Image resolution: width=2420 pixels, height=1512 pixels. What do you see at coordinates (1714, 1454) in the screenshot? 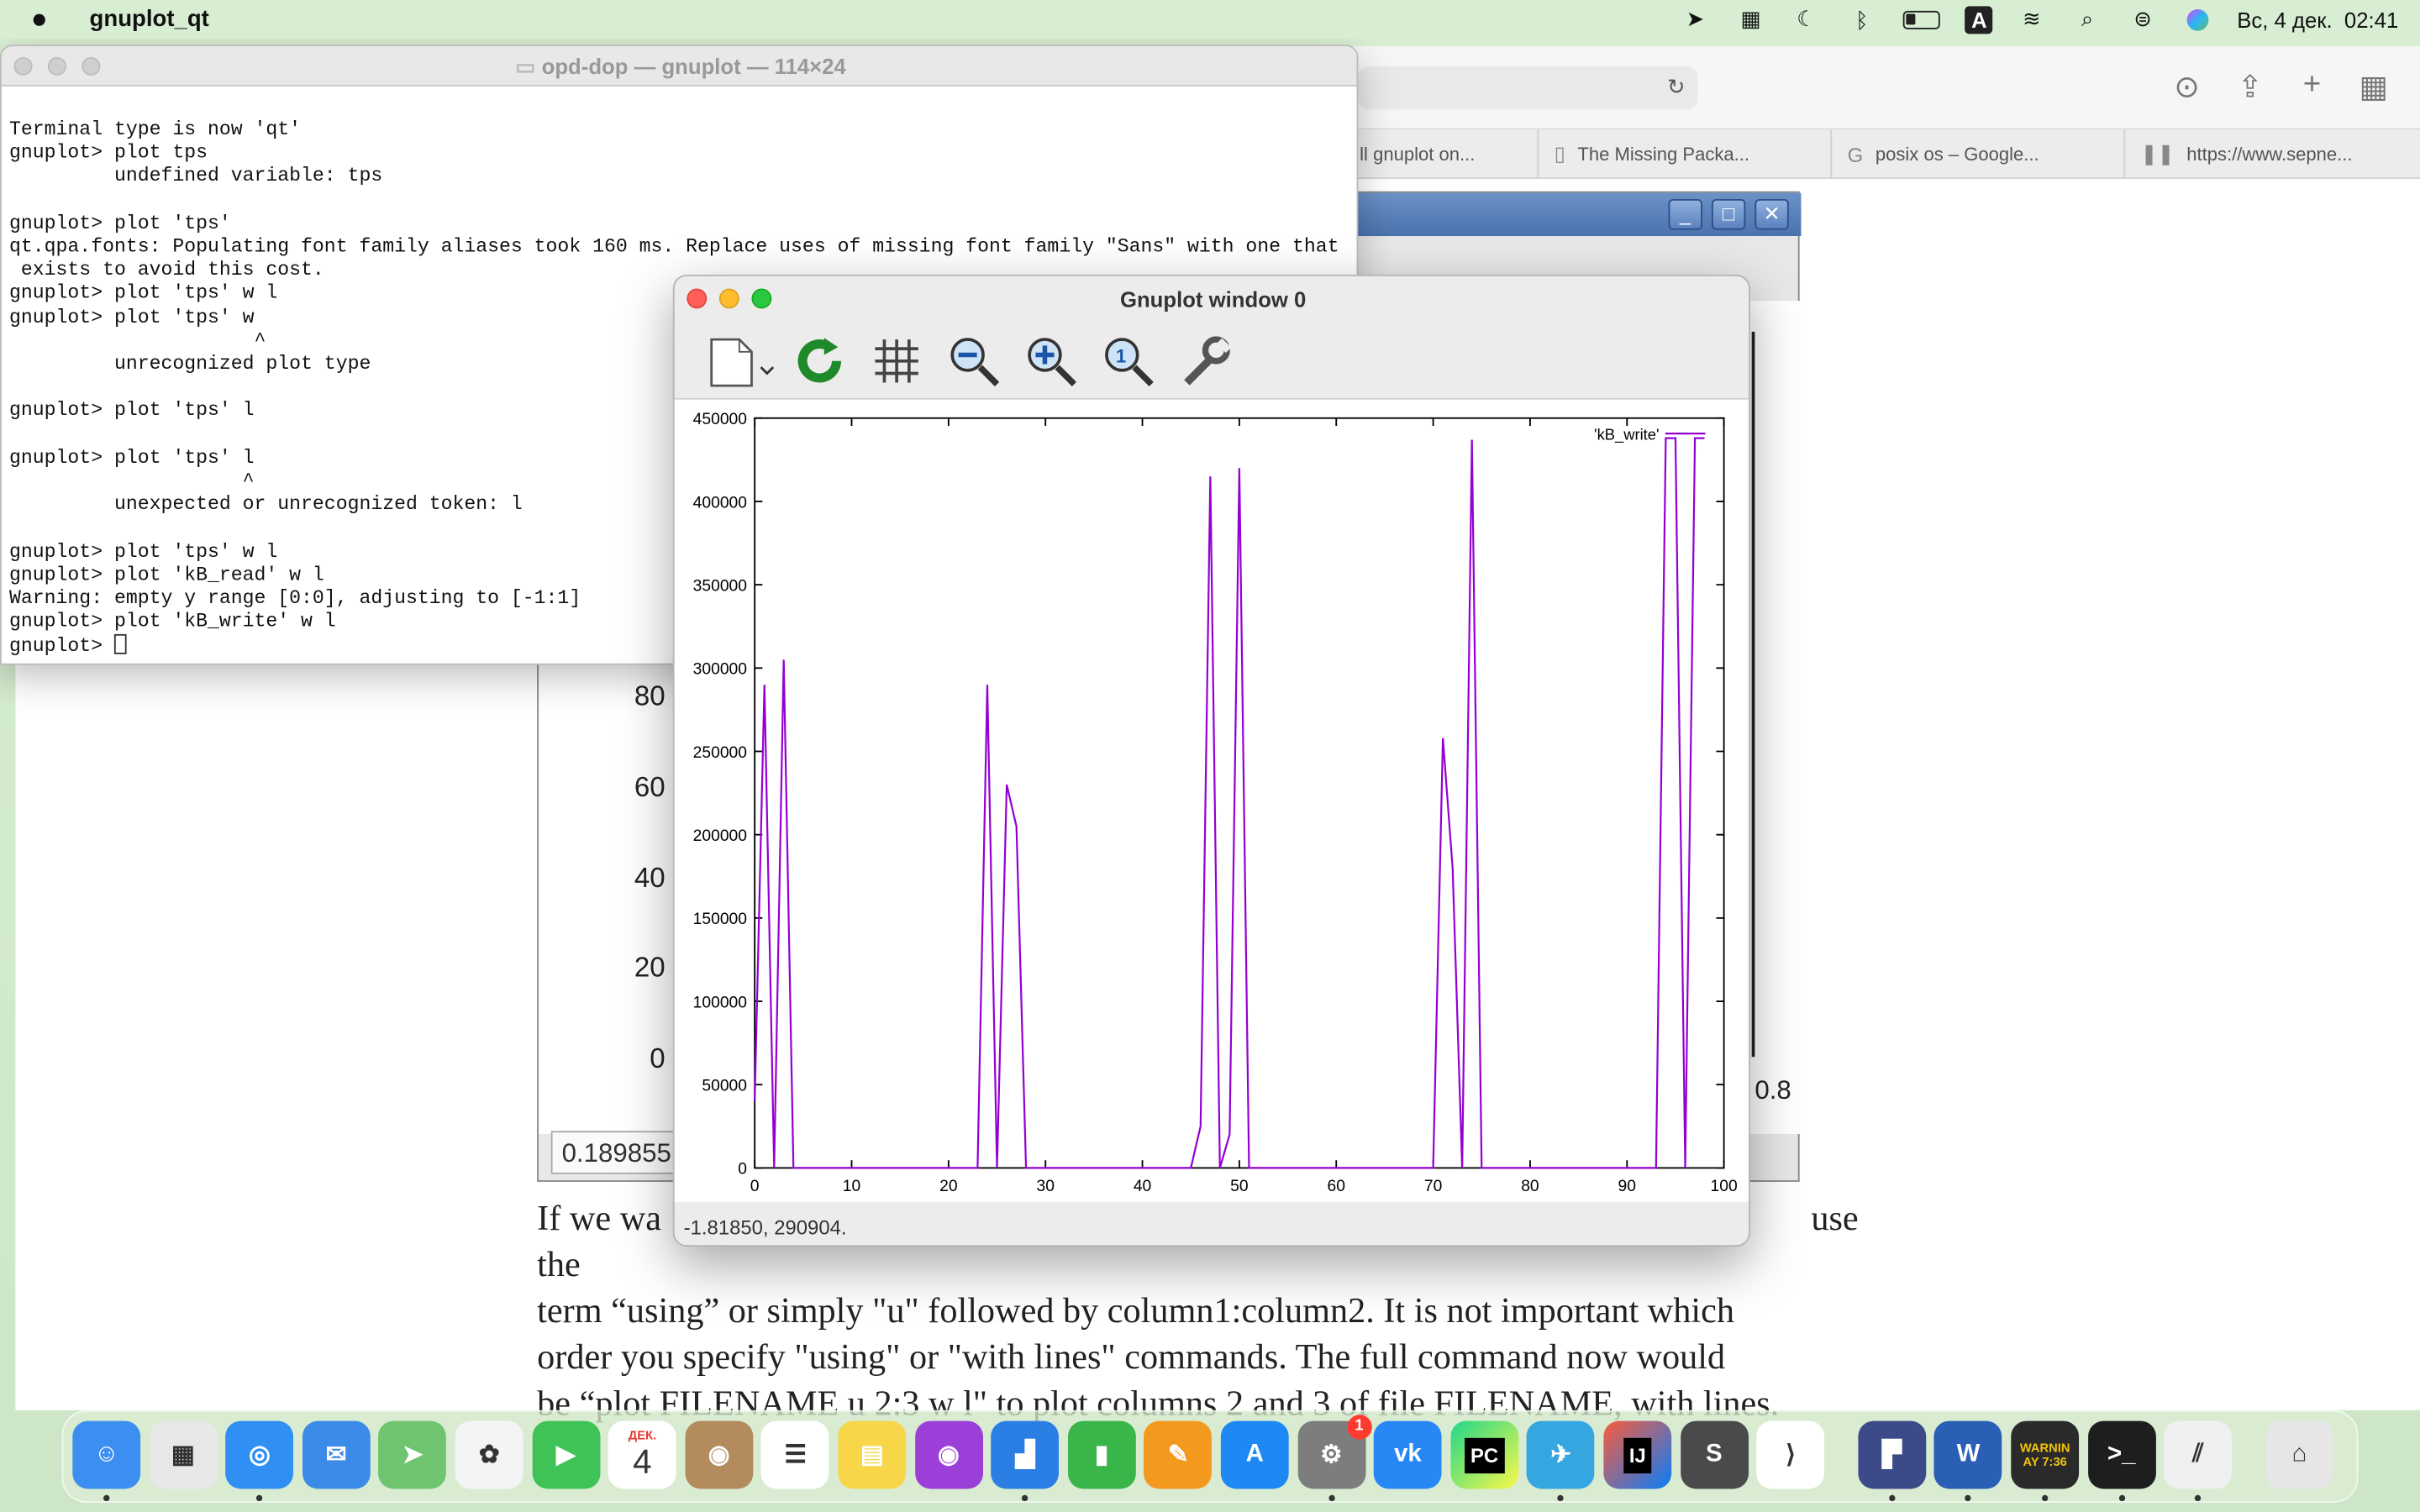
I see `sublime-icon: S` at bounding box center [1714, 1454].